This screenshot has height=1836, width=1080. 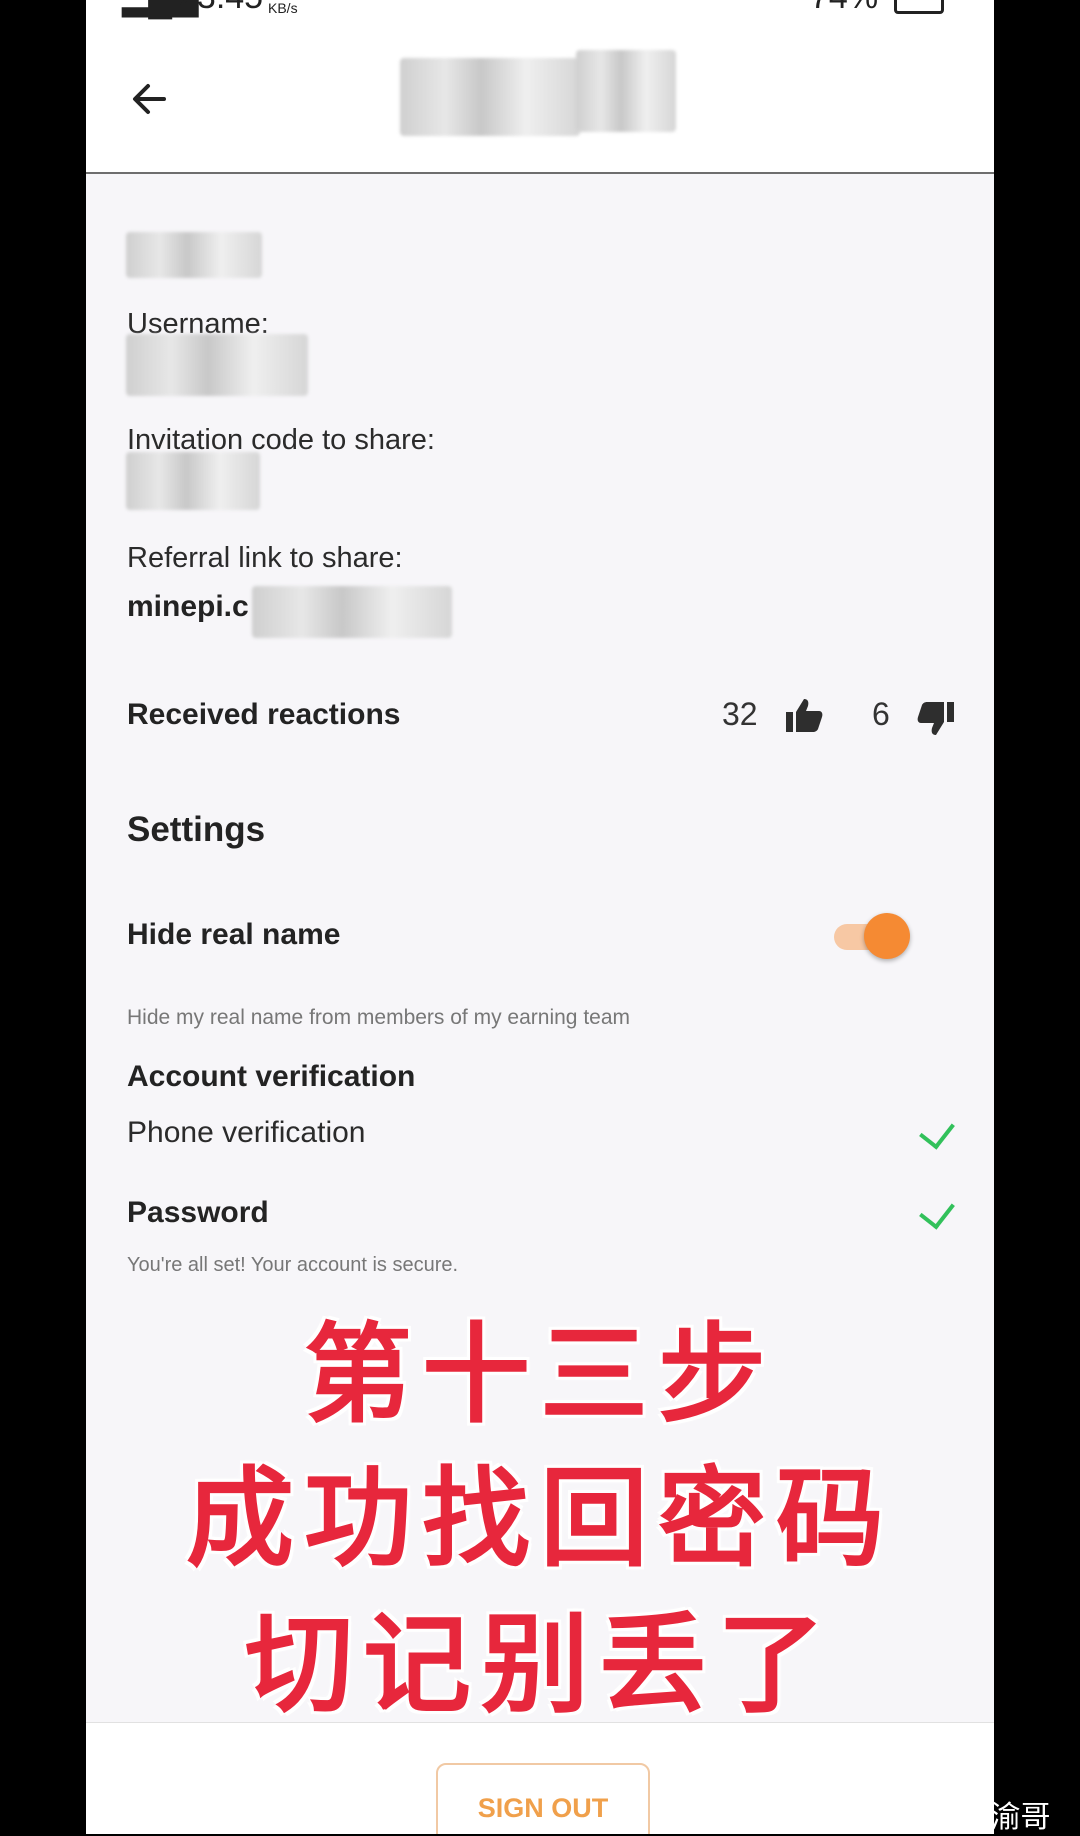 What do you see at coordinates (196, 829) in the screenshot?
I see `settings-heading: Settings` at bounding box center [196, 829].